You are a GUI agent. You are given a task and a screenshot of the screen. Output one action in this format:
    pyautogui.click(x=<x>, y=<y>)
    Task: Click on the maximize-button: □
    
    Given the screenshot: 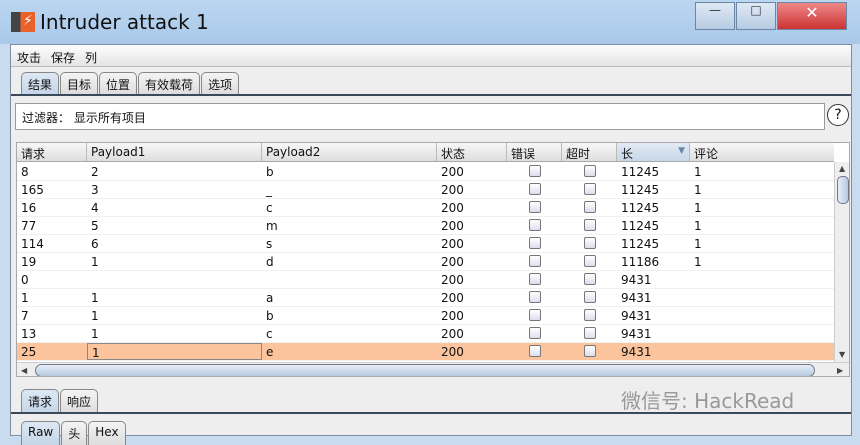 What is the action you would take?
    pyautogui.click(x=756, y=16)
    